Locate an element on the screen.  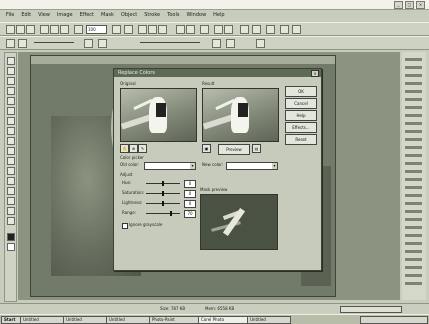
foreground-color-swatch is located at coordinates (11, 237).